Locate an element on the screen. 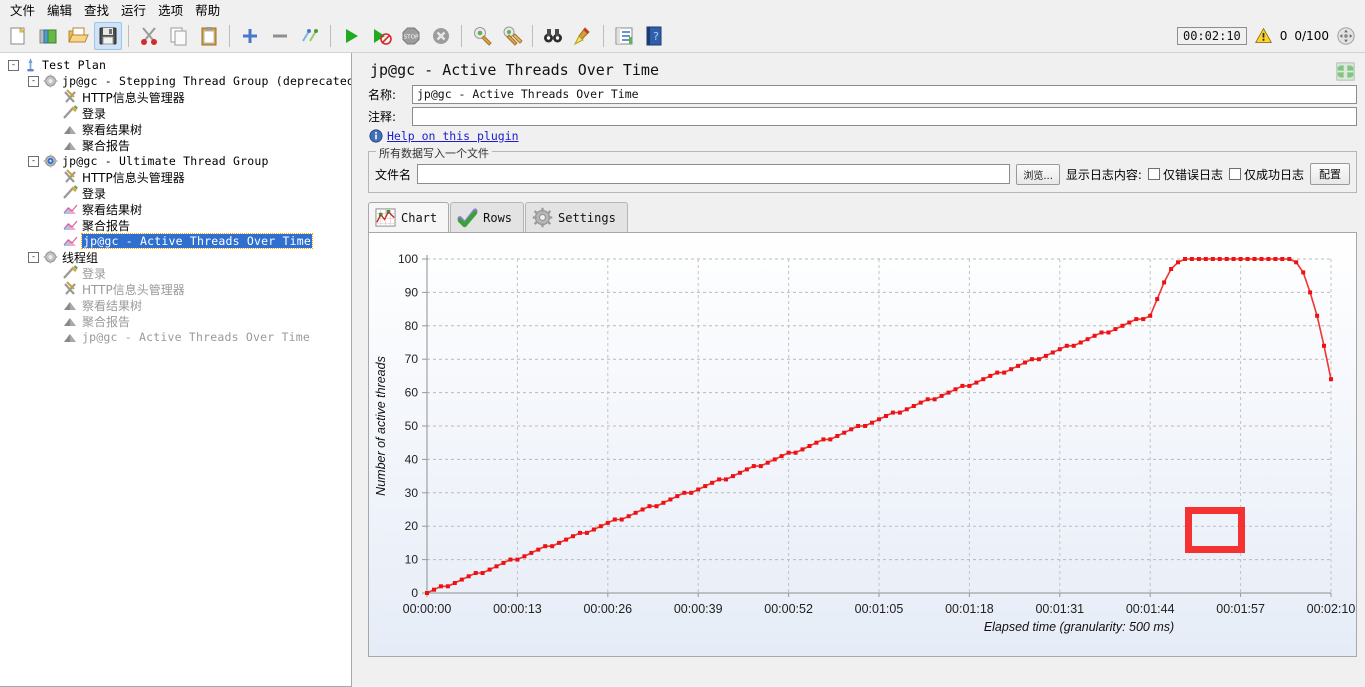 The image size is (1365, 687). function-helper-button is located at coordinates (624, 36).